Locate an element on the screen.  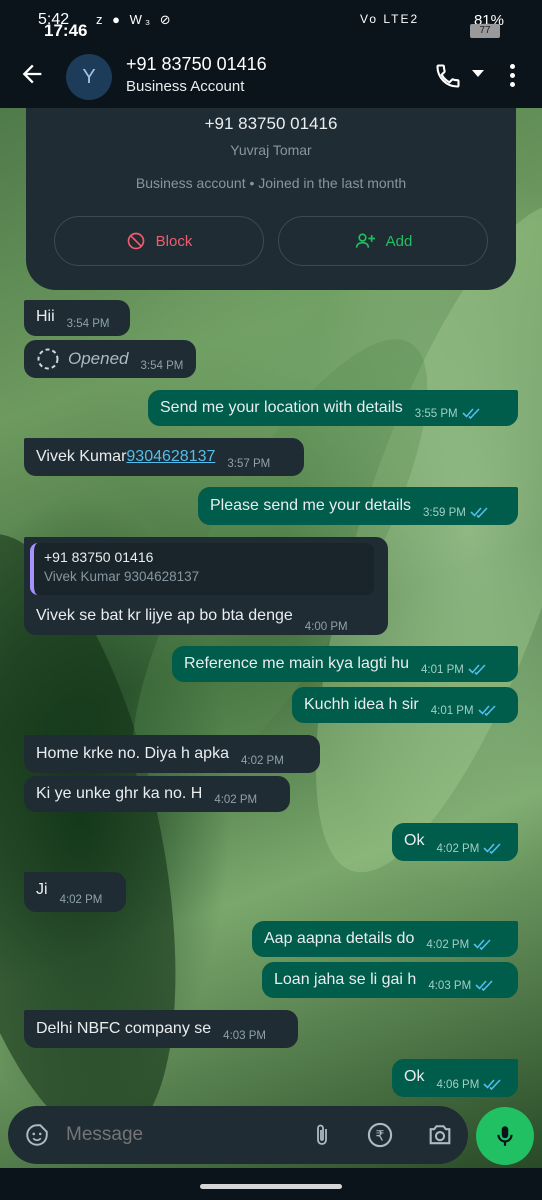
message-text: Loan jaha se li gai h is located at coordinates (345, 979).